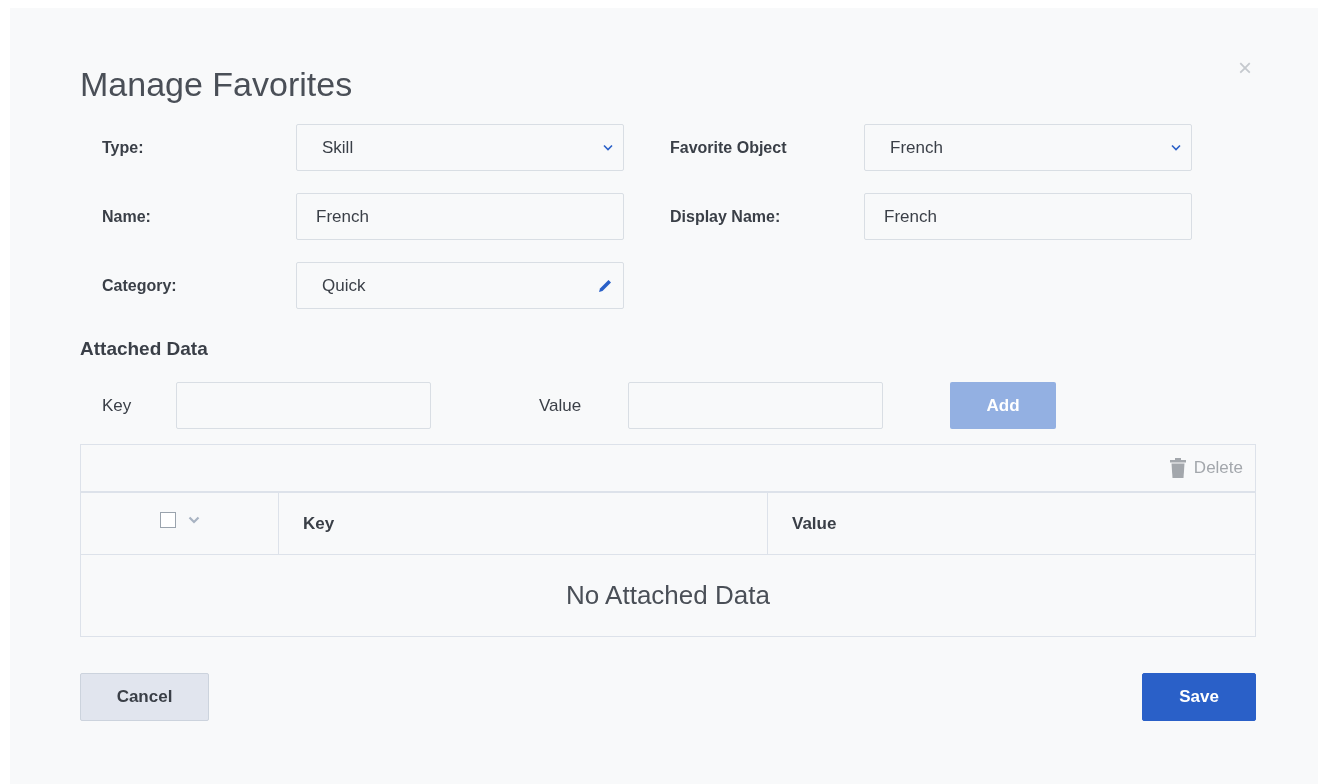 The image size is (1318, 784). What do you see at coordinates (127, 216) in the screenshot?
I see `field-label: Name:` at bounding box center [127, 216].